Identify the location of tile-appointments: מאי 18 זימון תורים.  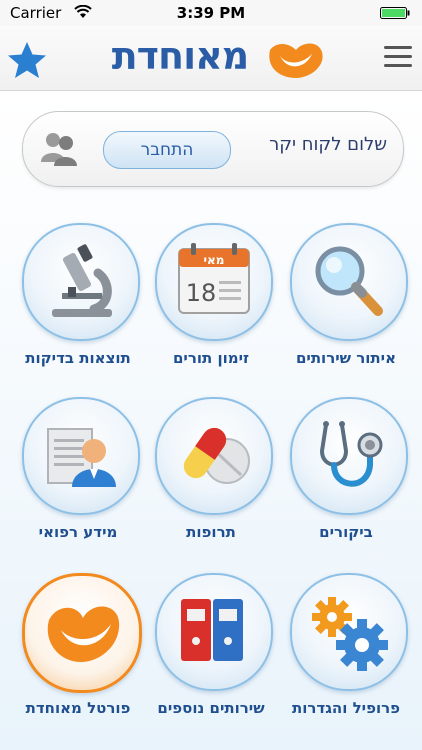
(211, 300).